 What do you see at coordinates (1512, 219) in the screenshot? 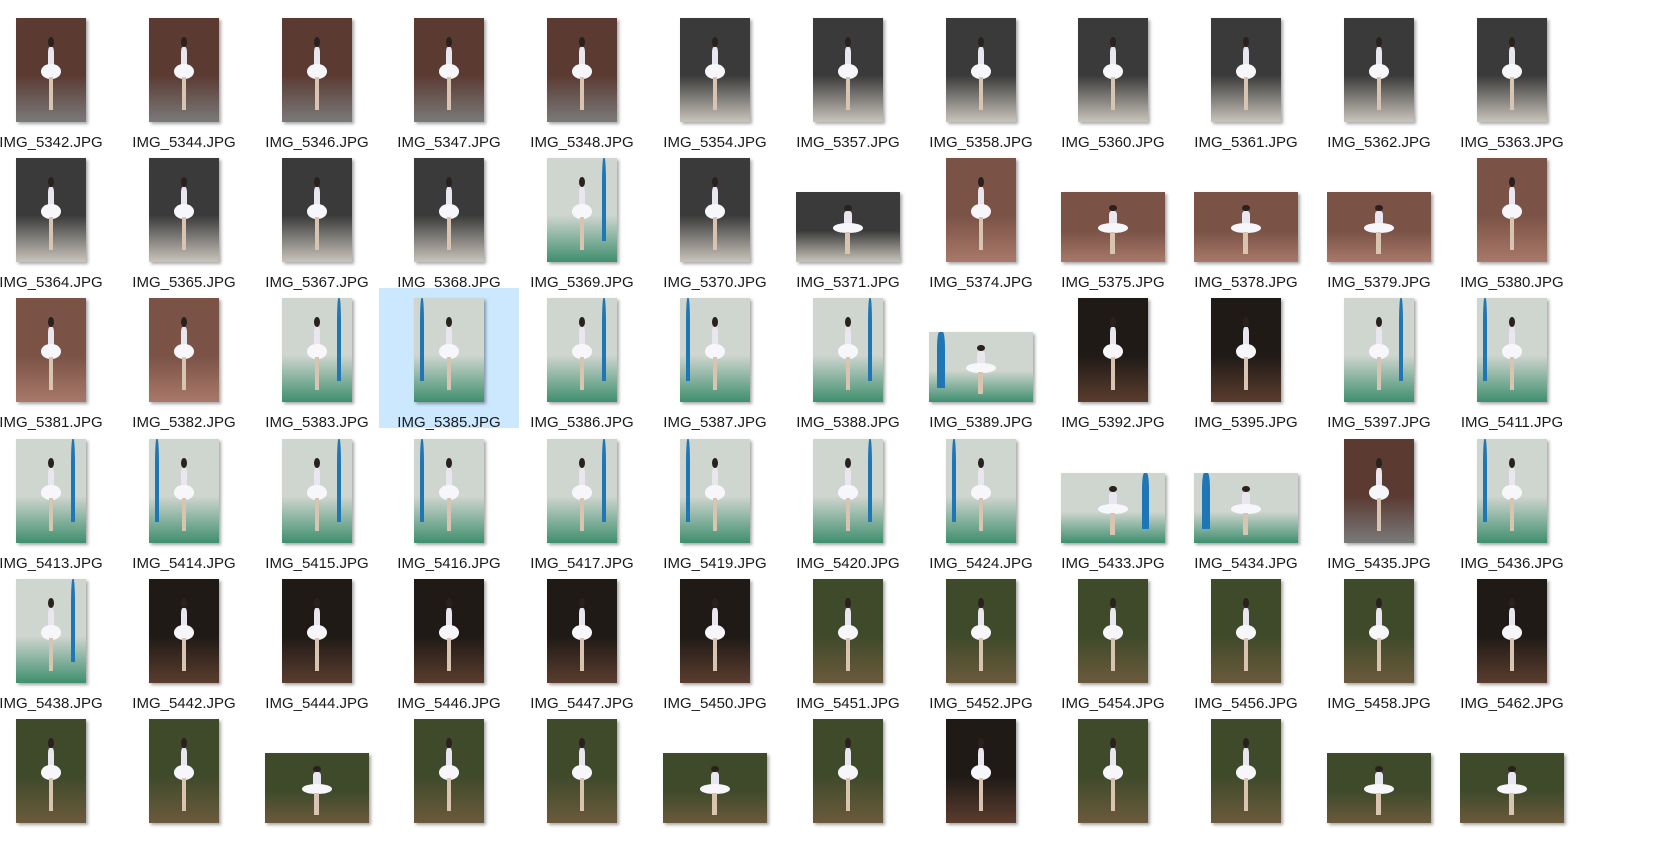
I see `file-item: IMG_5380.JPG` at bounding box center [1512, 219].